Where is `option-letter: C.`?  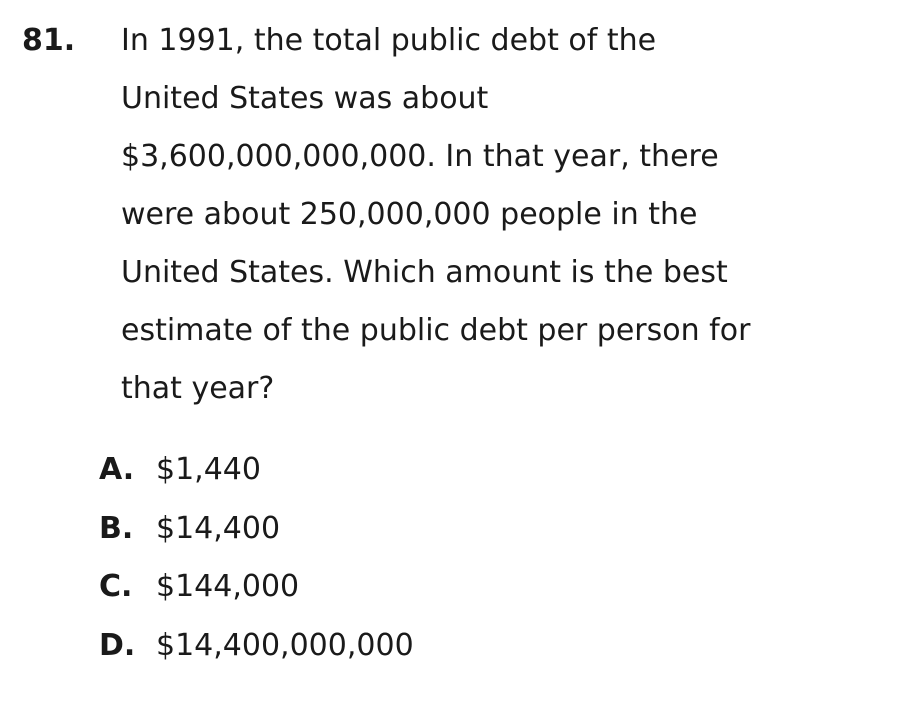 option-letter: C. is located at coordinates (116, 586).